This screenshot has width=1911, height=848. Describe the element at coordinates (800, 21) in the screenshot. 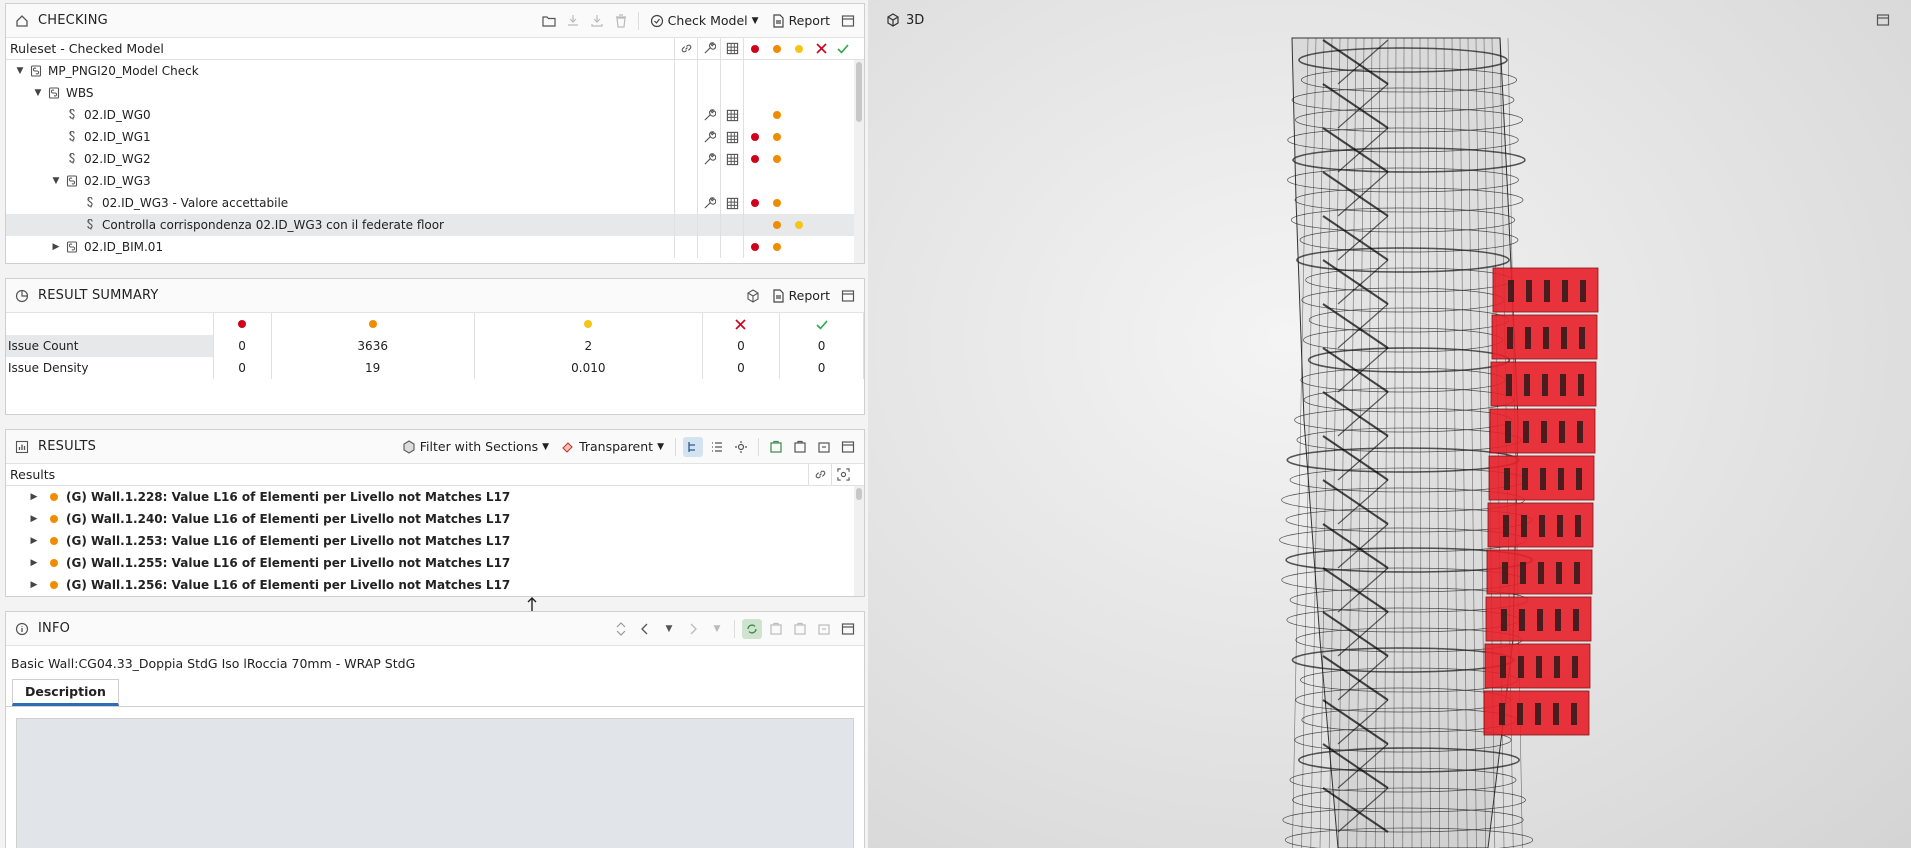

I see `checking-report-button: Report` at that location.